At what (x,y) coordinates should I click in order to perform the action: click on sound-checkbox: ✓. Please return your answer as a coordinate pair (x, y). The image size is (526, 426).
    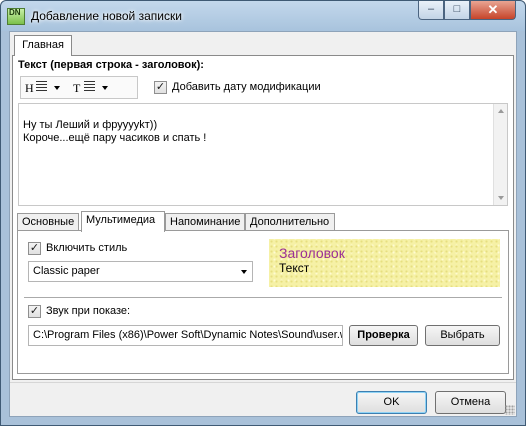
    Looking at the image, I should click on (34, 311).